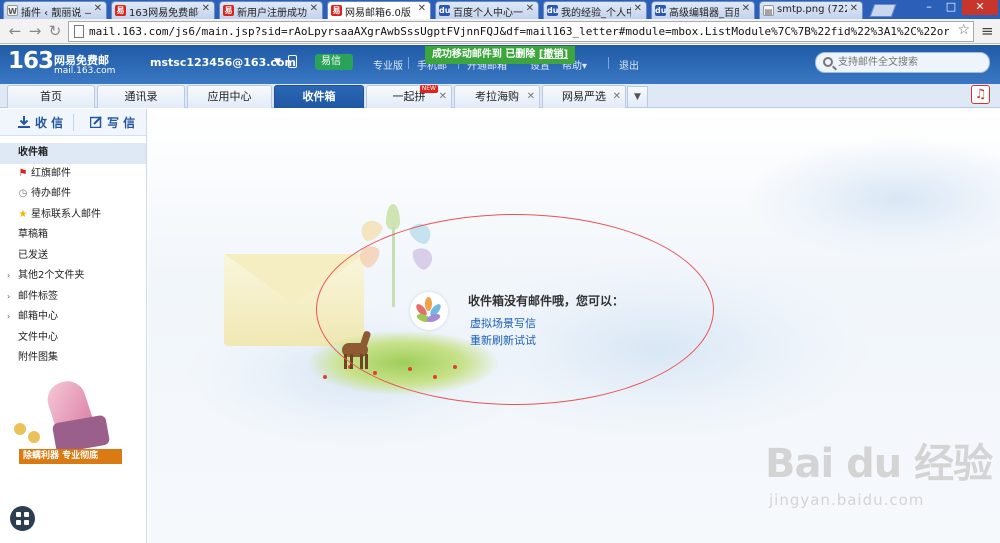  I want to click on browser-tab-title: 高级编辑器_百度, so click(704, 13).